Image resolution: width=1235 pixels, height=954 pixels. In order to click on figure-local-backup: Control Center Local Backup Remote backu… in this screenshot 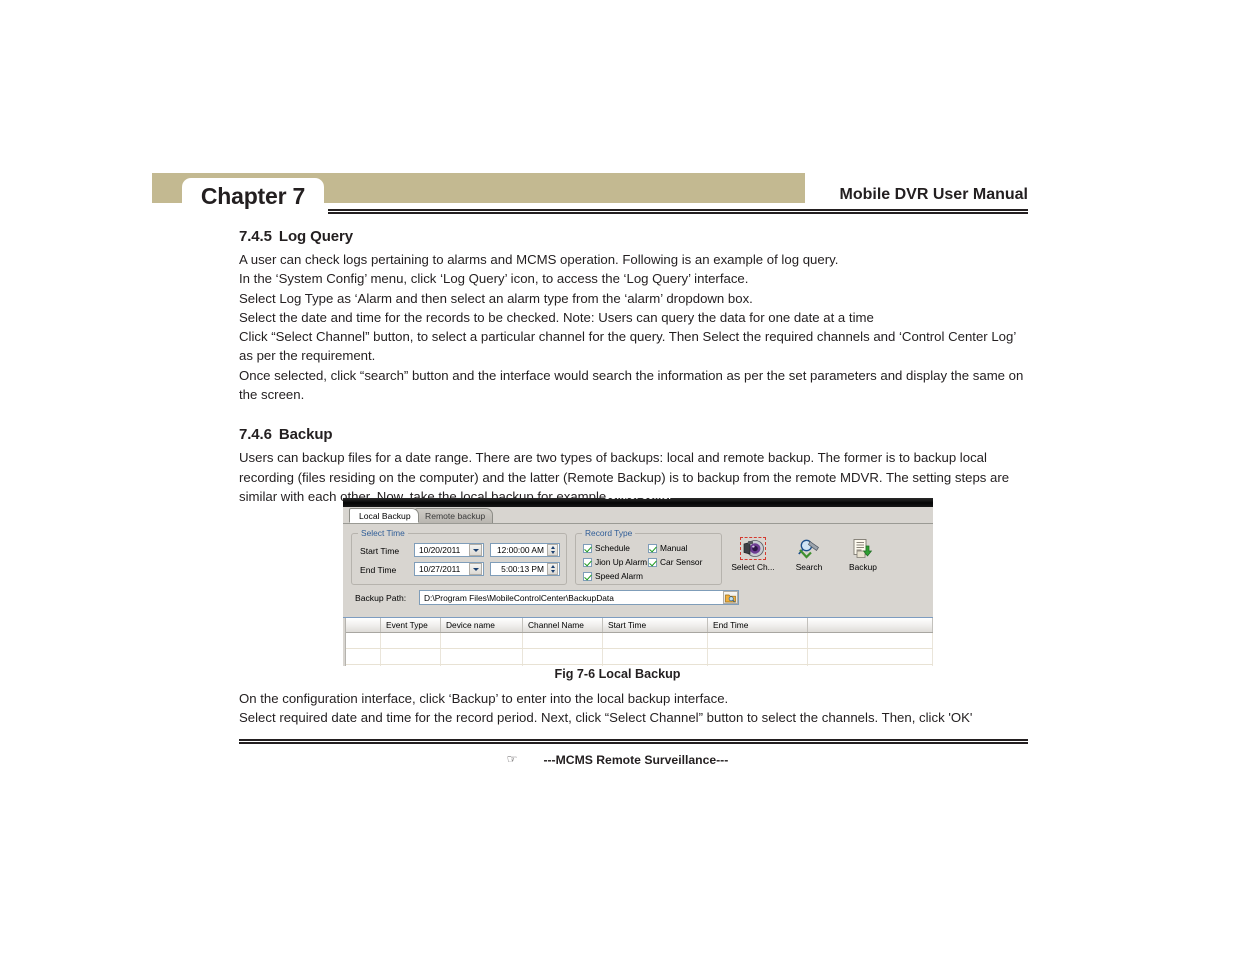, I will do `click(638, 582)`.